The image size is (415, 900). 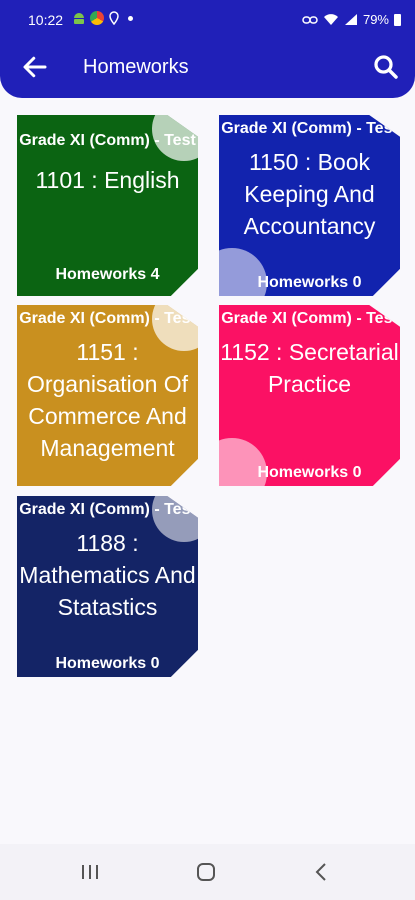 I want to click on recents-icon, so click(x=90, y=872).